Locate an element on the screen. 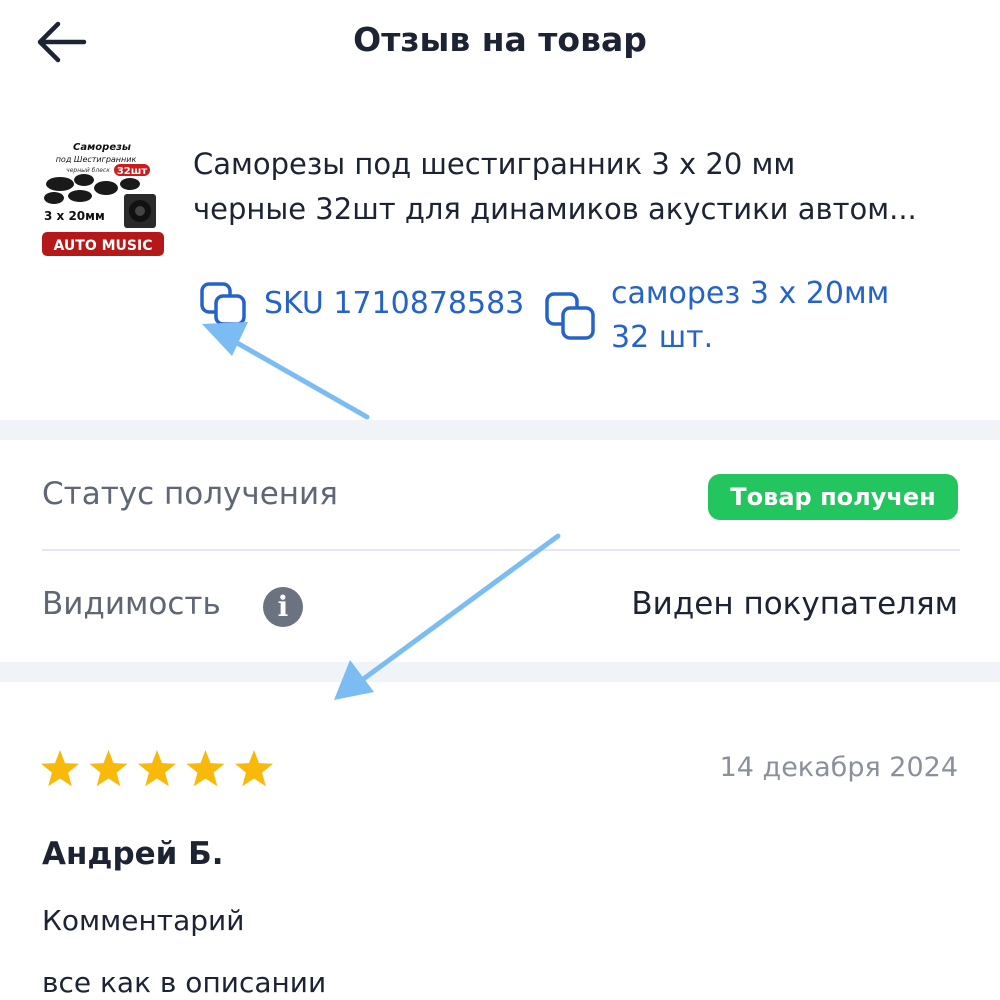 The width and height of the screenshot is (1000, 1000). comment-text: все как в описании is located at coordinates (184, 982).